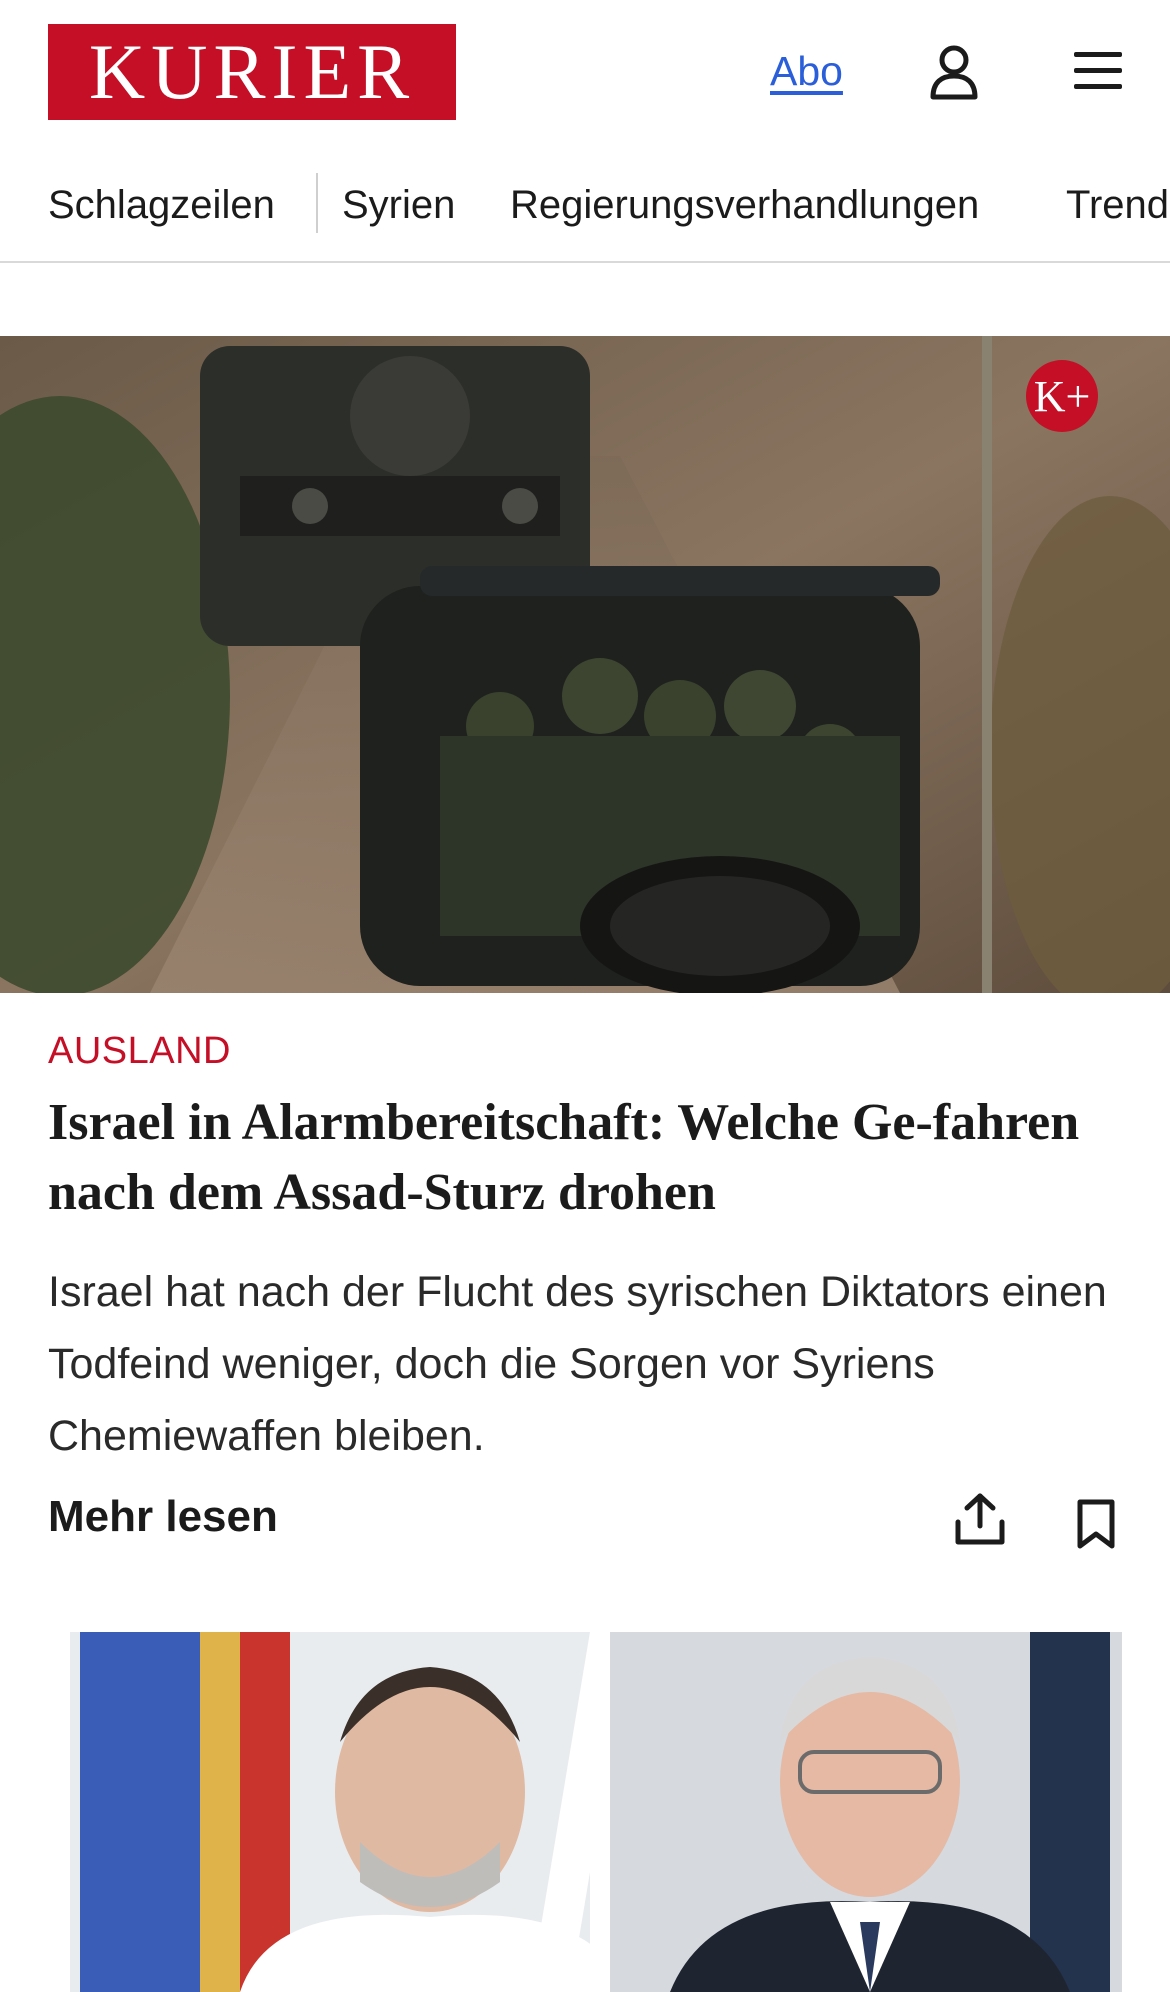  What do you see at coordinates (163, 1517) in the screenshot?
I see `read-more-link: Mehr lesen` at bounding box center [163, 1517].